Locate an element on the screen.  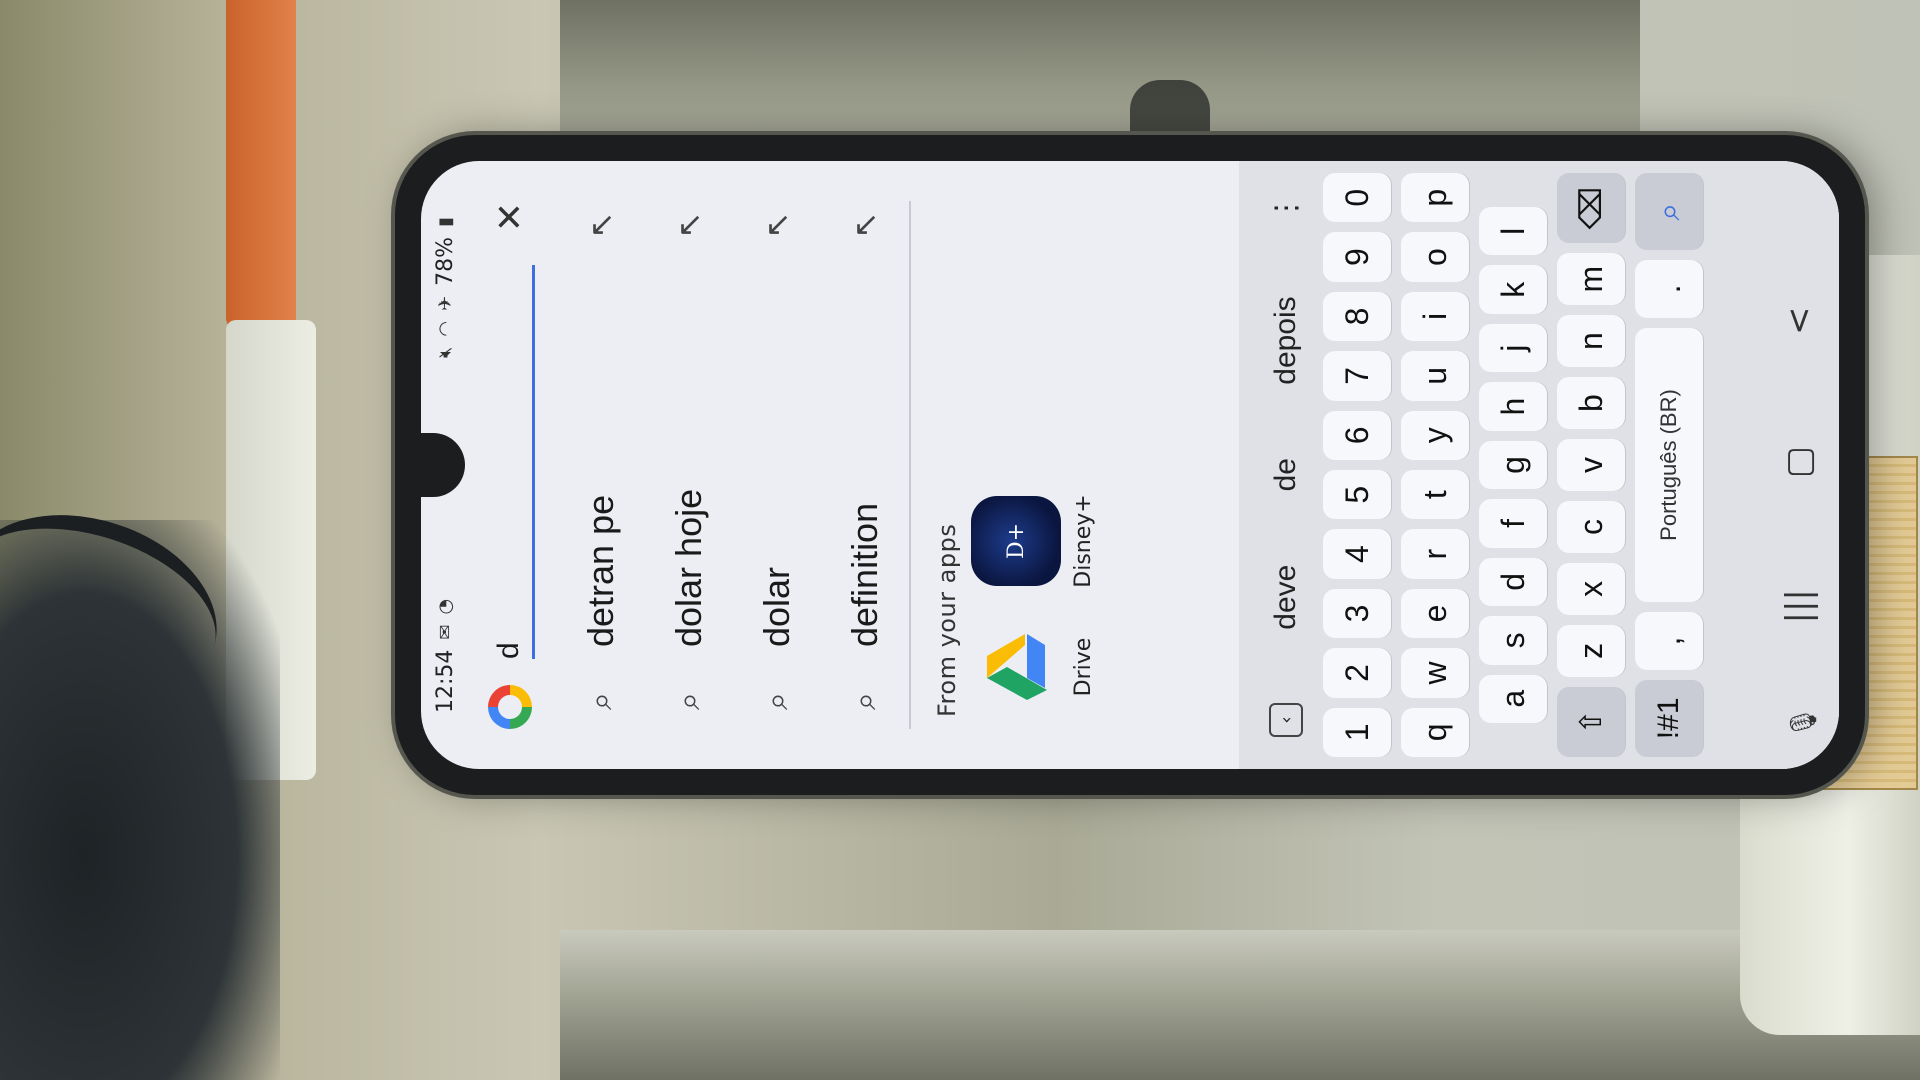
key-t: t is located at coordinates (1435, 495).